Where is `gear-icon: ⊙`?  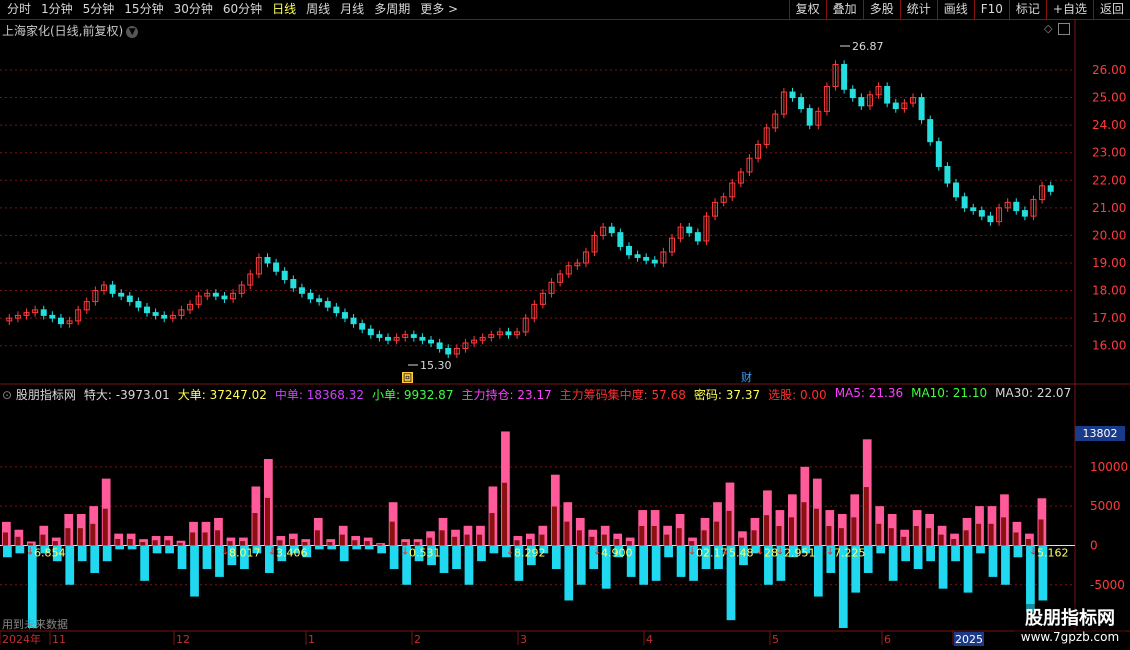
gear-icon: ⊙ is located at coordinates (7, 395).